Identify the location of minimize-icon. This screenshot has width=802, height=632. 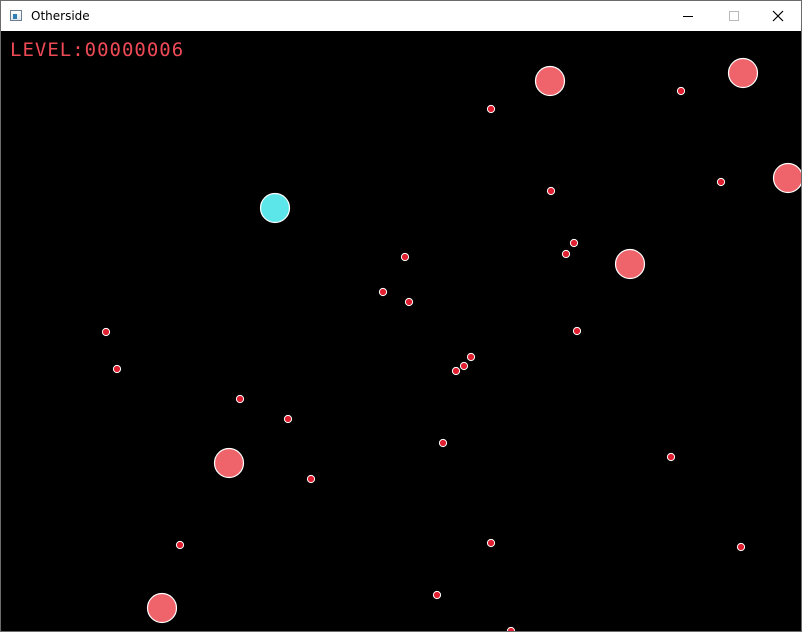
(688, 16).